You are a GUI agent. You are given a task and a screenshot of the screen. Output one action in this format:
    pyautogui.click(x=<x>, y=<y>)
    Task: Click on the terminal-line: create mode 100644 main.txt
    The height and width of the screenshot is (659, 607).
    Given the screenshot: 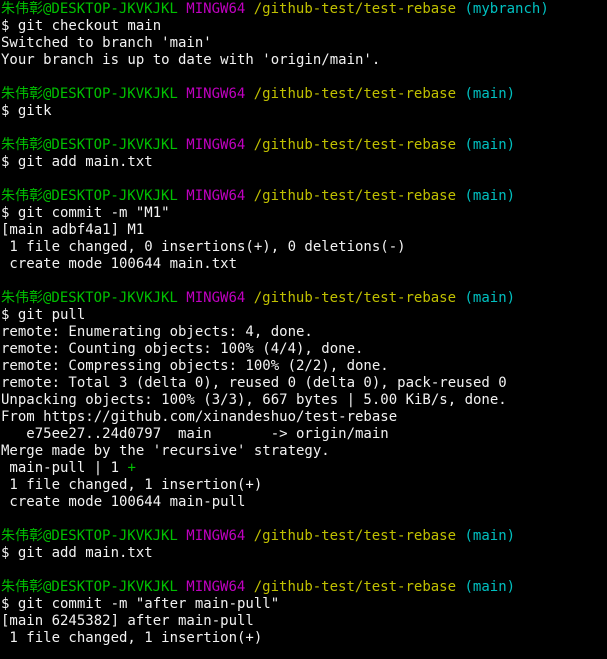 What is the action you would take?
    pyautogui.click(x=304, y=264)
    